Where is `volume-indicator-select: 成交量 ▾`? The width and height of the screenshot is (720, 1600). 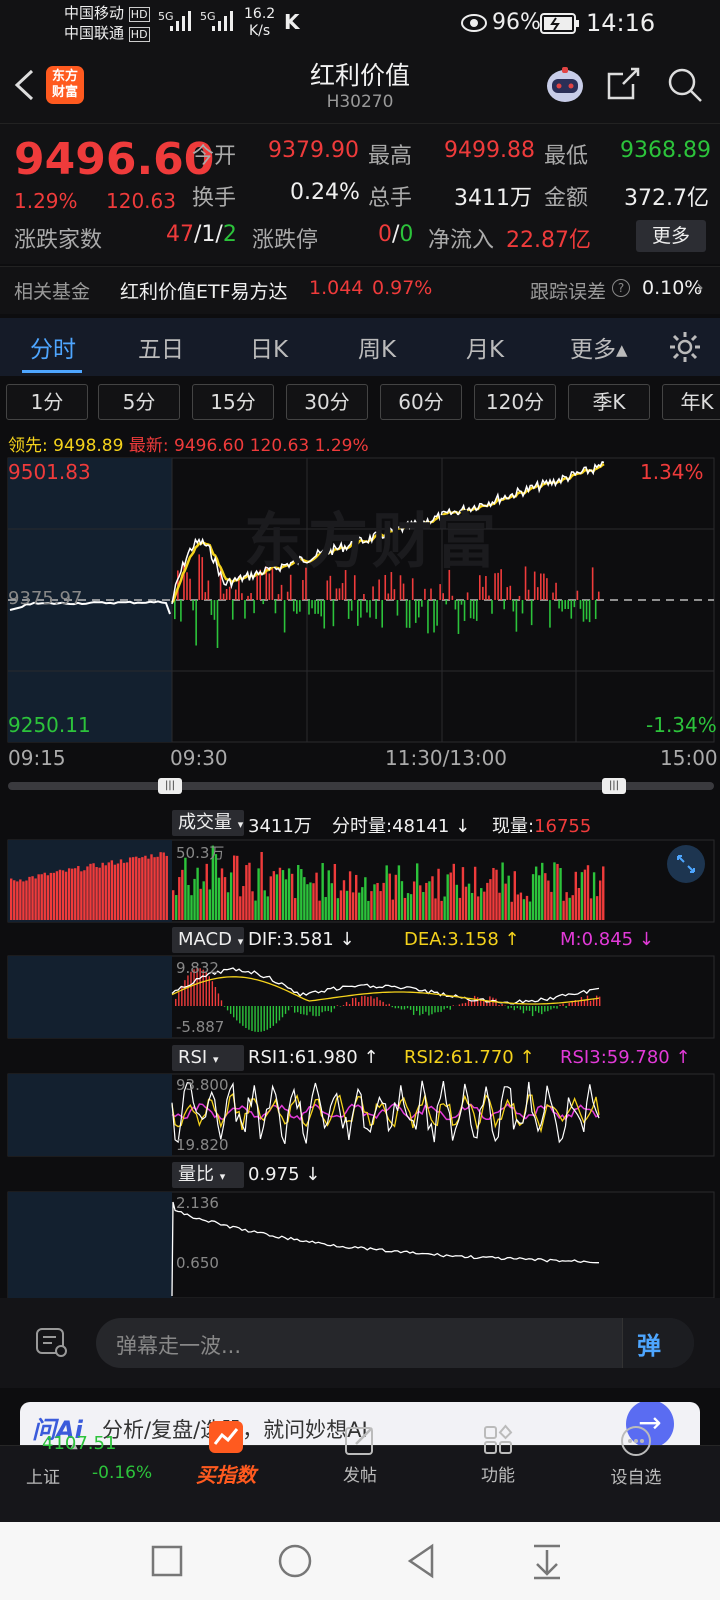 volume-indicator-select: 成交量 ▾ is located at coordinates (208, 823).